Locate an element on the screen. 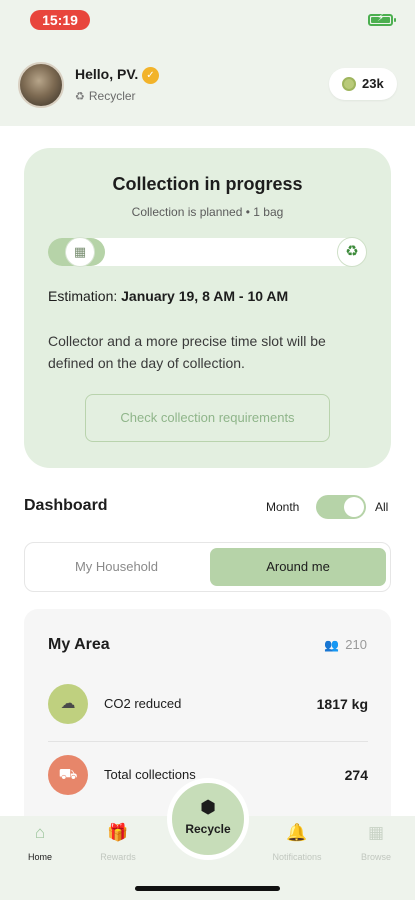 Image resolution: width=415 pixels, height=900 pixels. nav-notifications: 🔔 Notifications is located at coordinates (297, 842).